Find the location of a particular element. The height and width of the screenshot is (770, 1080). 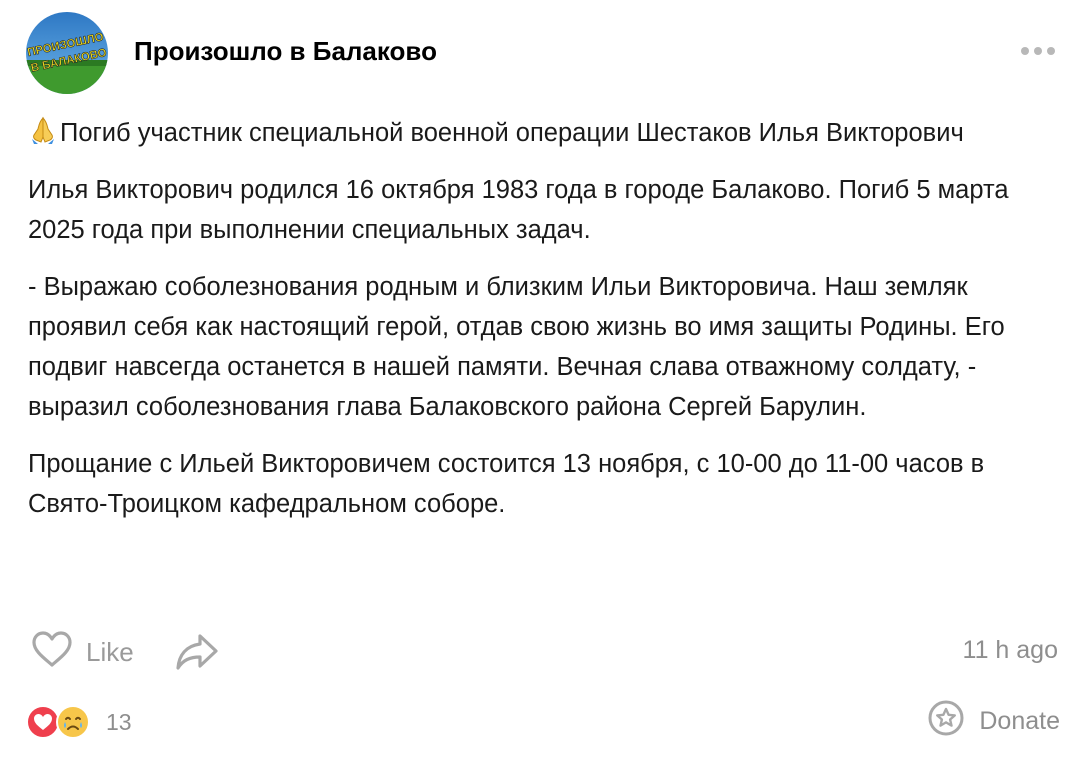

channel-avatar: ПРОИЗОШЛО В БАЛАКОВО is located at coordinates (67, 53).